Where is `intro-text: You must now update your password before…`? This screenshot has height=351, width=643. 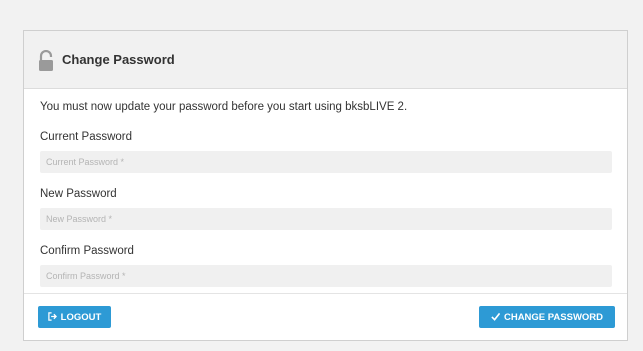 intro-text: You must now update your password before… is located at coordinates (224, 107).